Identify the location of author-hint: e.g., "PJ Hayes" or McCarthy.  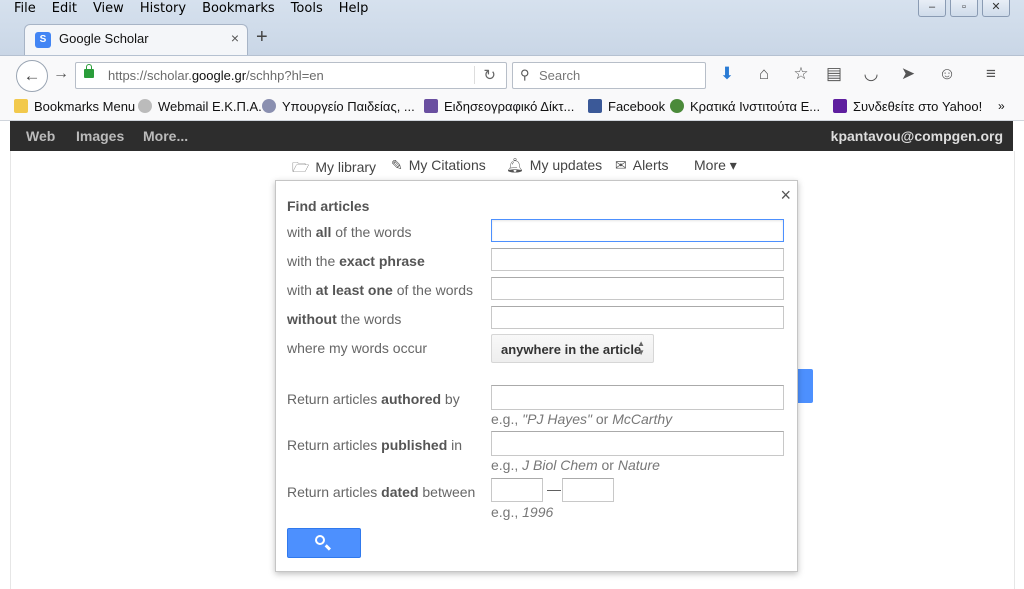
(582, 419).